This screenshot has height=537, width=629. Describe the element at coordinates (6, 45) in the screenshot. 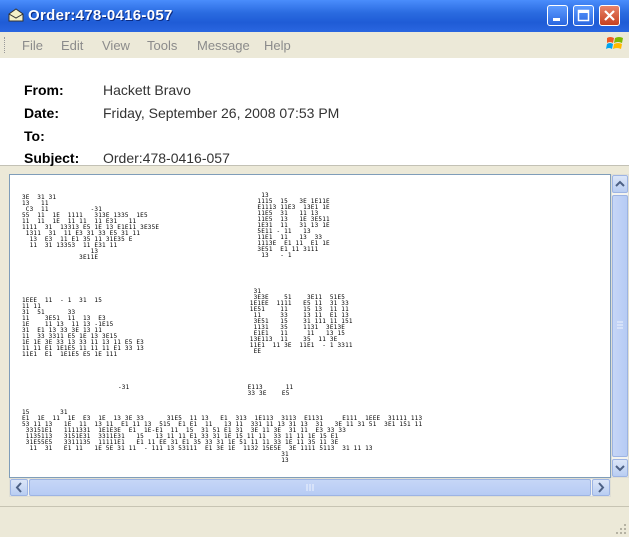

I see `toolbar-grip` at that location.